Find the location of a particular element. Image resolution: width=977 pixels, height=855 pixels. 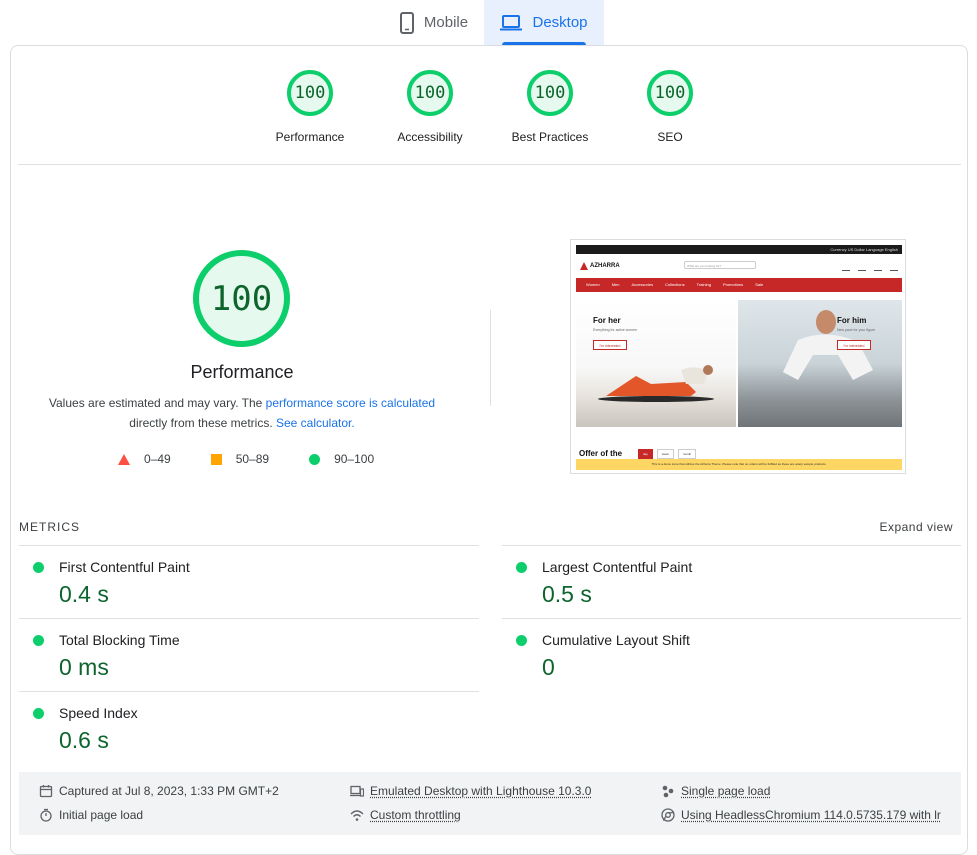

legend-fail: 0–49 is located at coordinates (144, 459).